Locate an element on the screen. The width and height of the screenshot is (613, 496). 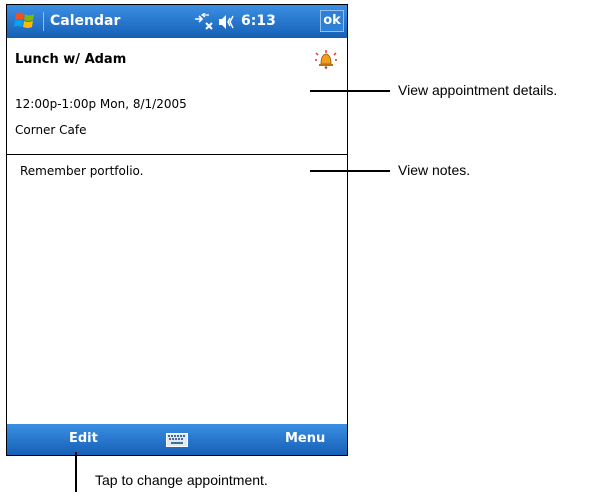
edit-button: Edit is located at coordinates (83, 438).